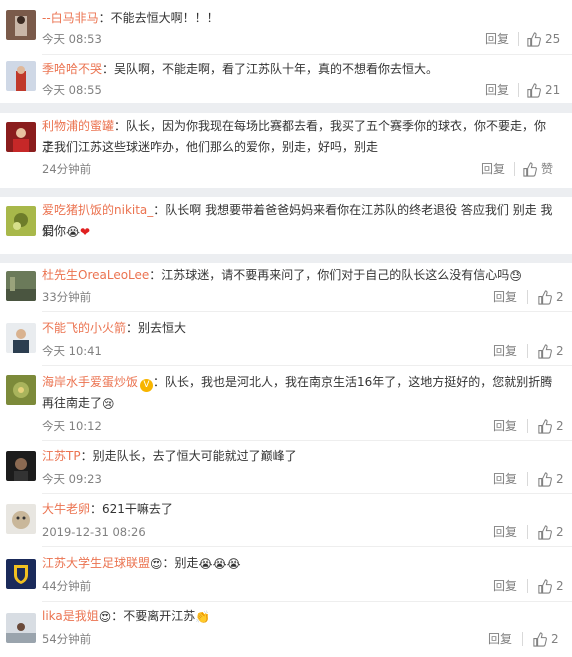  What do you see at coordinates (300, 456) in the screenshot?
I see `comment-text-line: 江苏TP：别走队长，去了恒大可能就过了巅峰了` at bounding box center [300, 456].